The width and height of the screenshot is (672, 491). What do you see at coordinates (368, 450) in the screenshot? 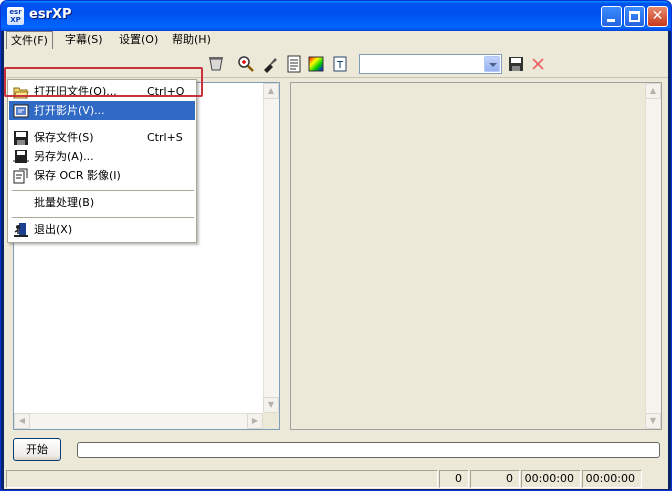
I see `progress-bar` at bounding box center [368, 450].